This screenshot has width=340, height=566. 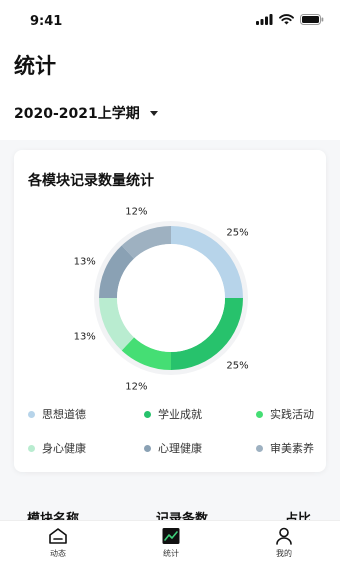 I want to click on donut-label-0: 25%, so click(x=237, y=233).